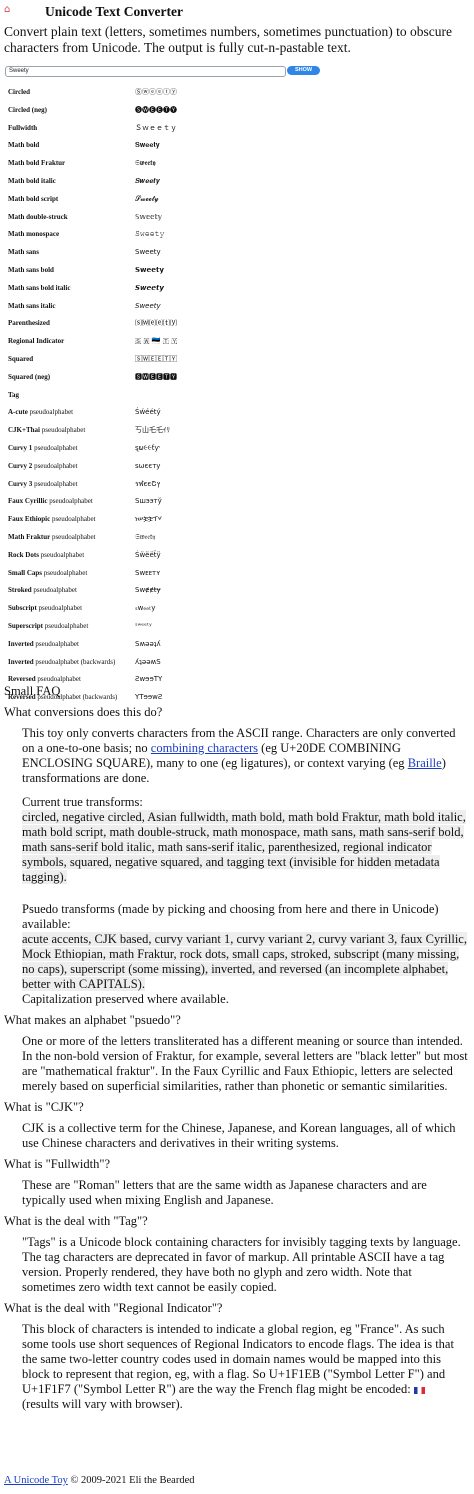  What do you see at coordinates (300, 396) in the screenshot?
I see `conversion-output` at bounding box center [300, 396].